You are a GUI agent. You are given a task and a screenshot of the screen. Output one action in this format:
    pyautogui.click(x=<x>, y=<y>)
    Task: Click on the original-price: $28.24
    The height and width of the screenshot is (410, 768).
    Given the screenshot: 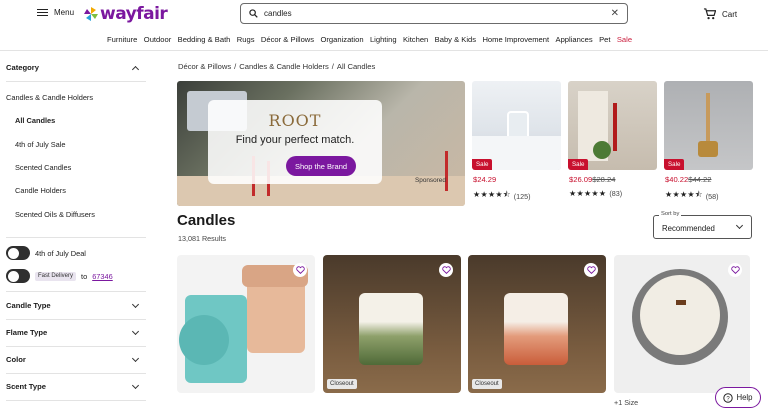 What is the action you would take?
    pyautogui.click(x=604, y=179)
    